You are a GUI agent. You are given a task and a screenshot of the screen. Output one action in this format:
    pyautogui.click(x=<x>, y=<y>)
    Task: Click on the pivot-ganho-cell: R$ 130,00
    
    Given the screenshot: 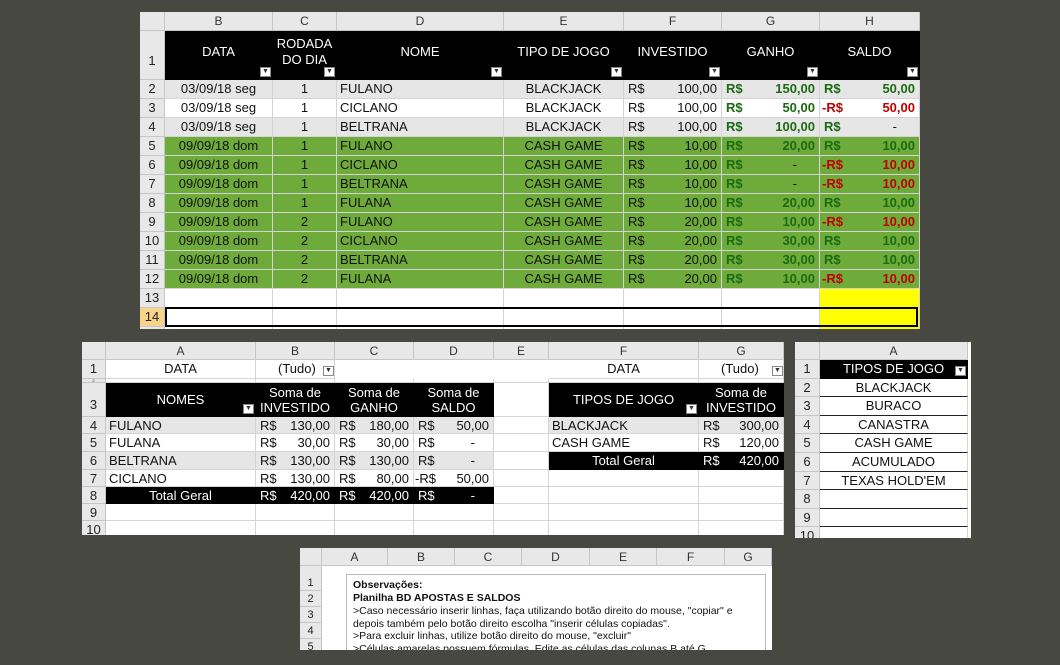 What is the action you would take?
    pyautogui.click(x=374, y=461)
    